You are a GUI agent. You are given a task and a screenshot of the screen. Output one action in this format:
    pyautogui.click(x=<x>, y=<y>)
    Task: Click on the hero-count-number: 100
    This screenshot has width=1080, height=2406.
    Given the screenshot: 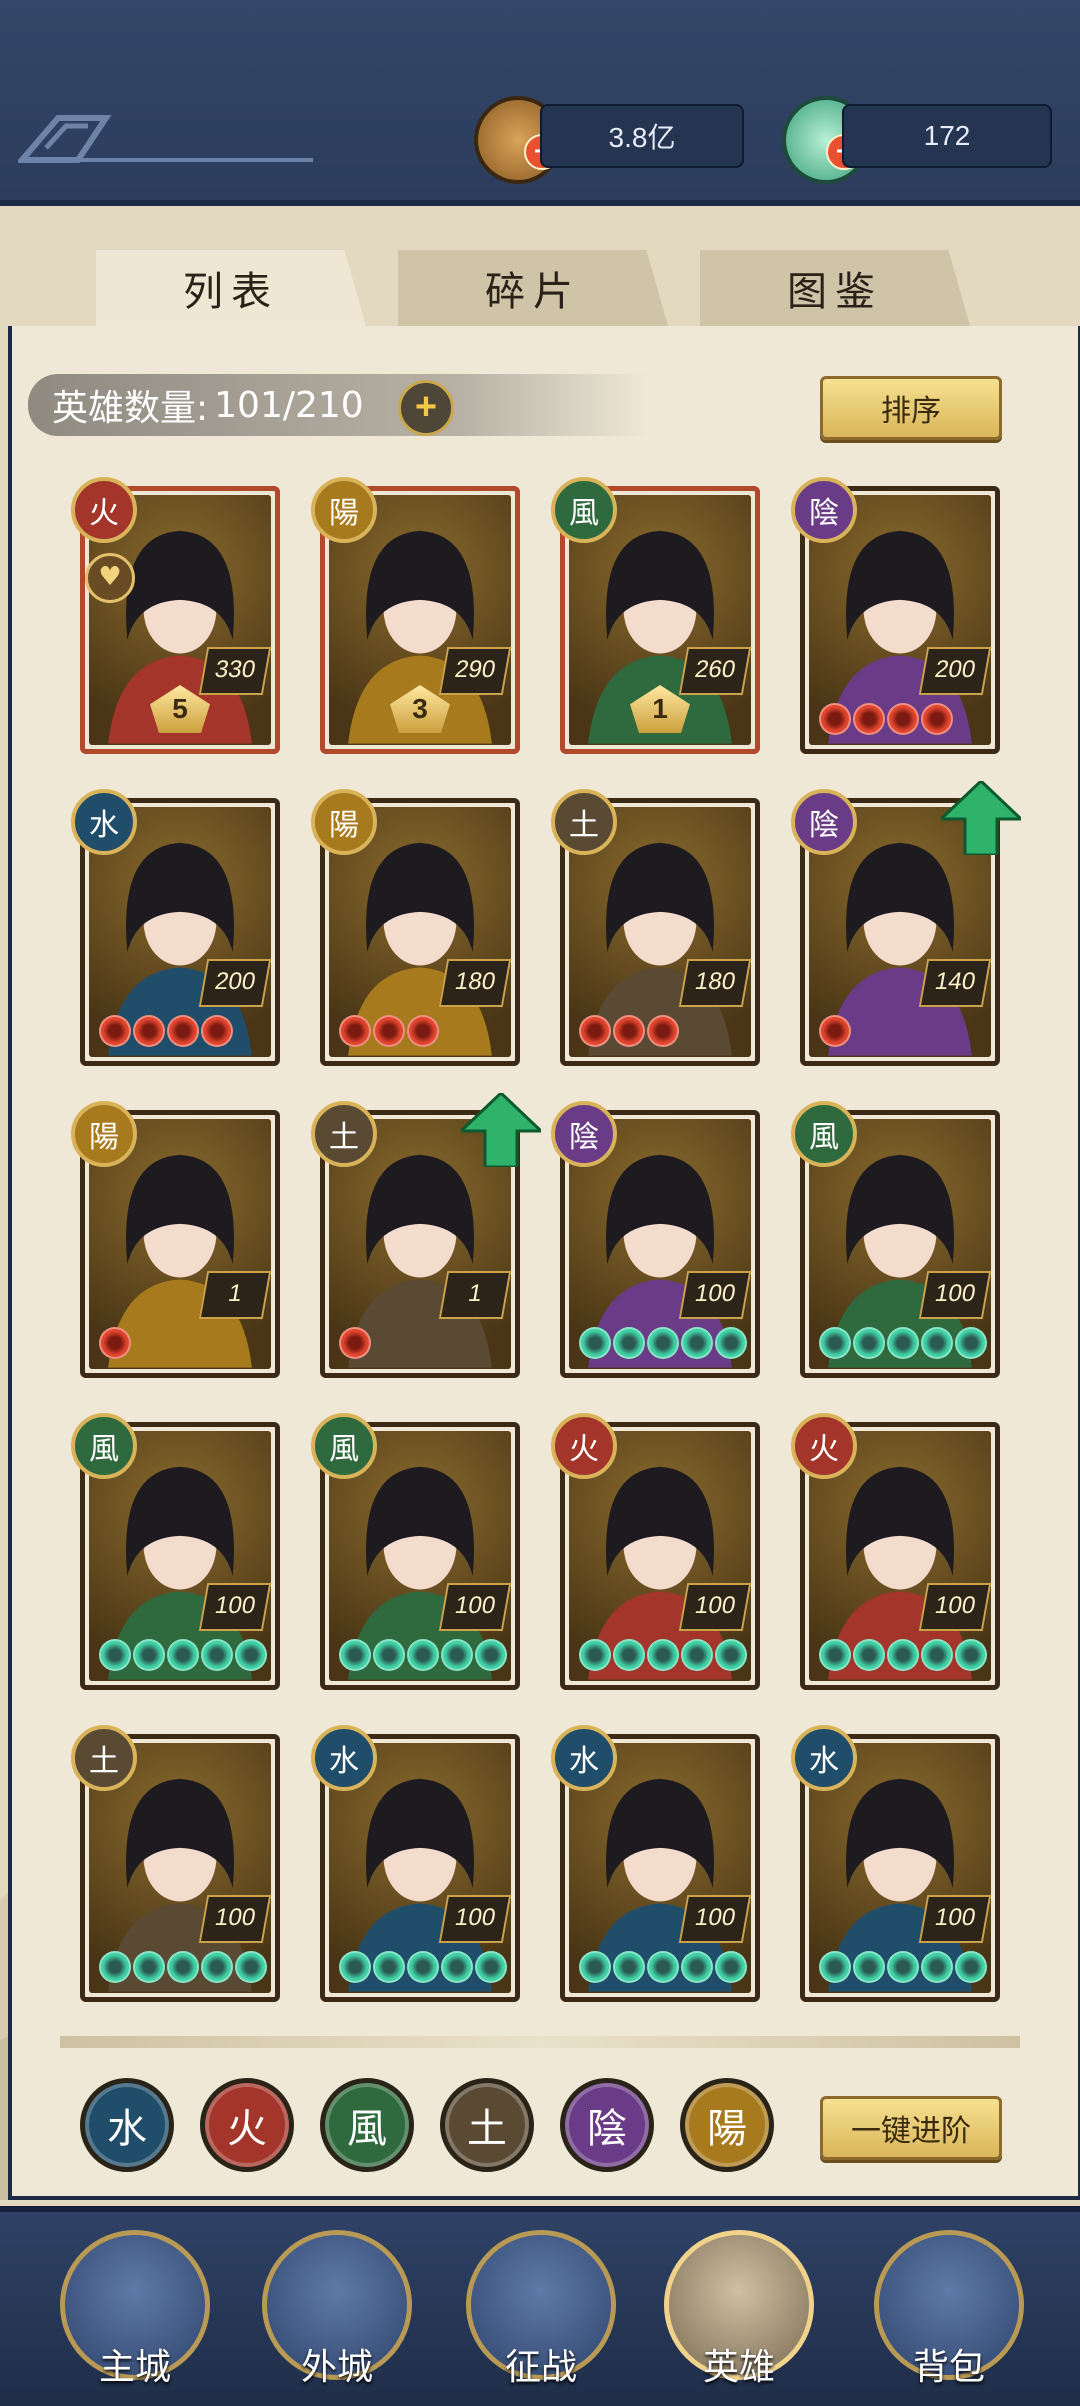 What is the action you would take?
    pyautogui.click(x=954, y=1295)
    